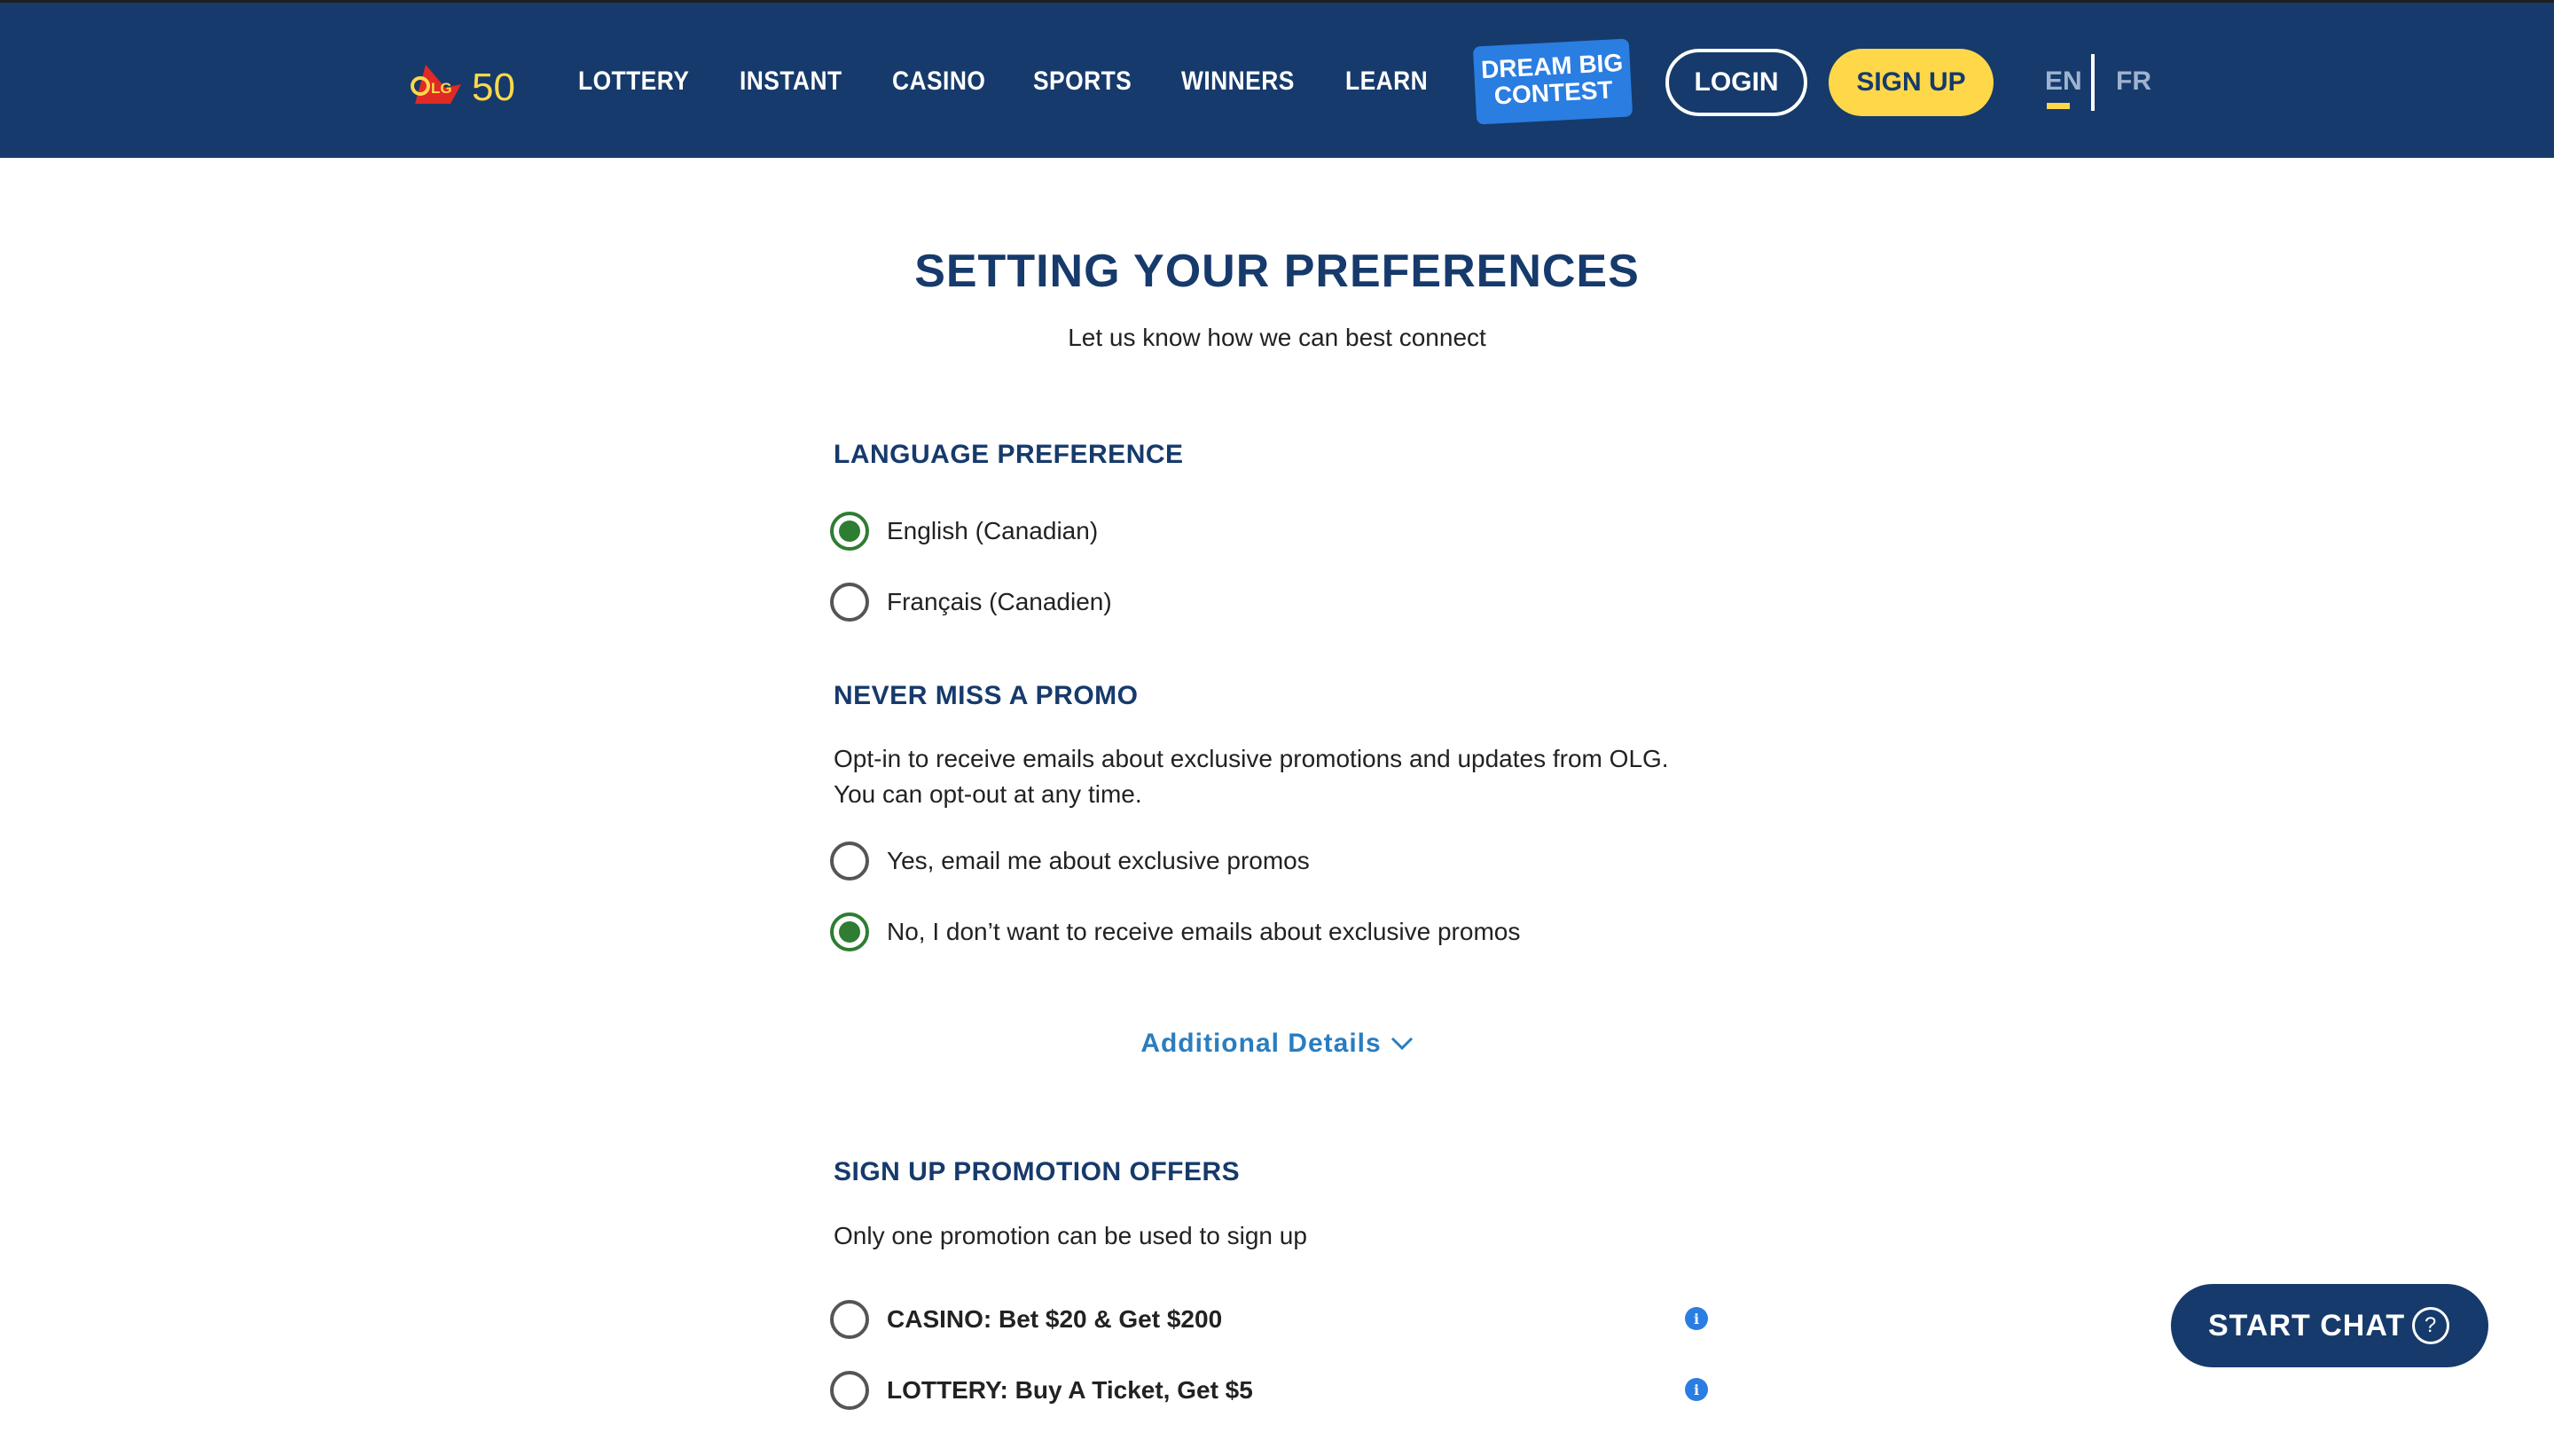 The height and width of the screenshot is (1456, 2554). What do you see at coordinates (849, 861) in the screenshot?
I see `radio-promo-yes` at bounding box center [849, 861].